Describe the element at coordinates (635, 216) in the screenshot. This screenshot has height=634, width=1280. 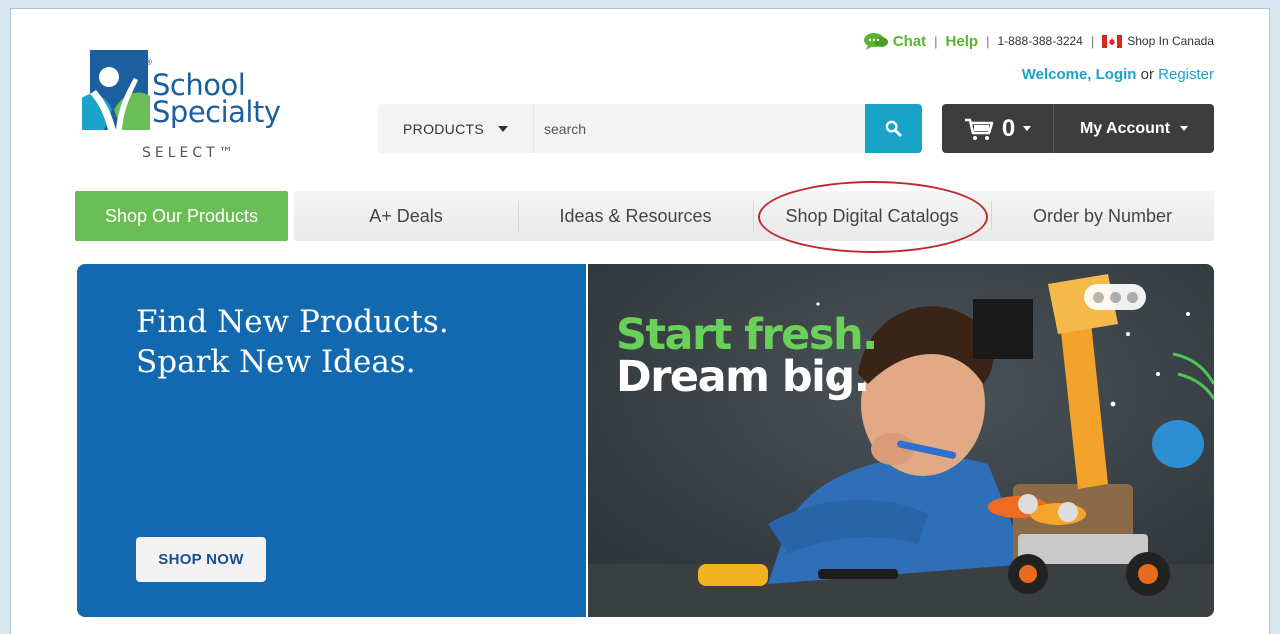
I see `nav-tab-ideas-resources: Ideas & Resources` at that location.